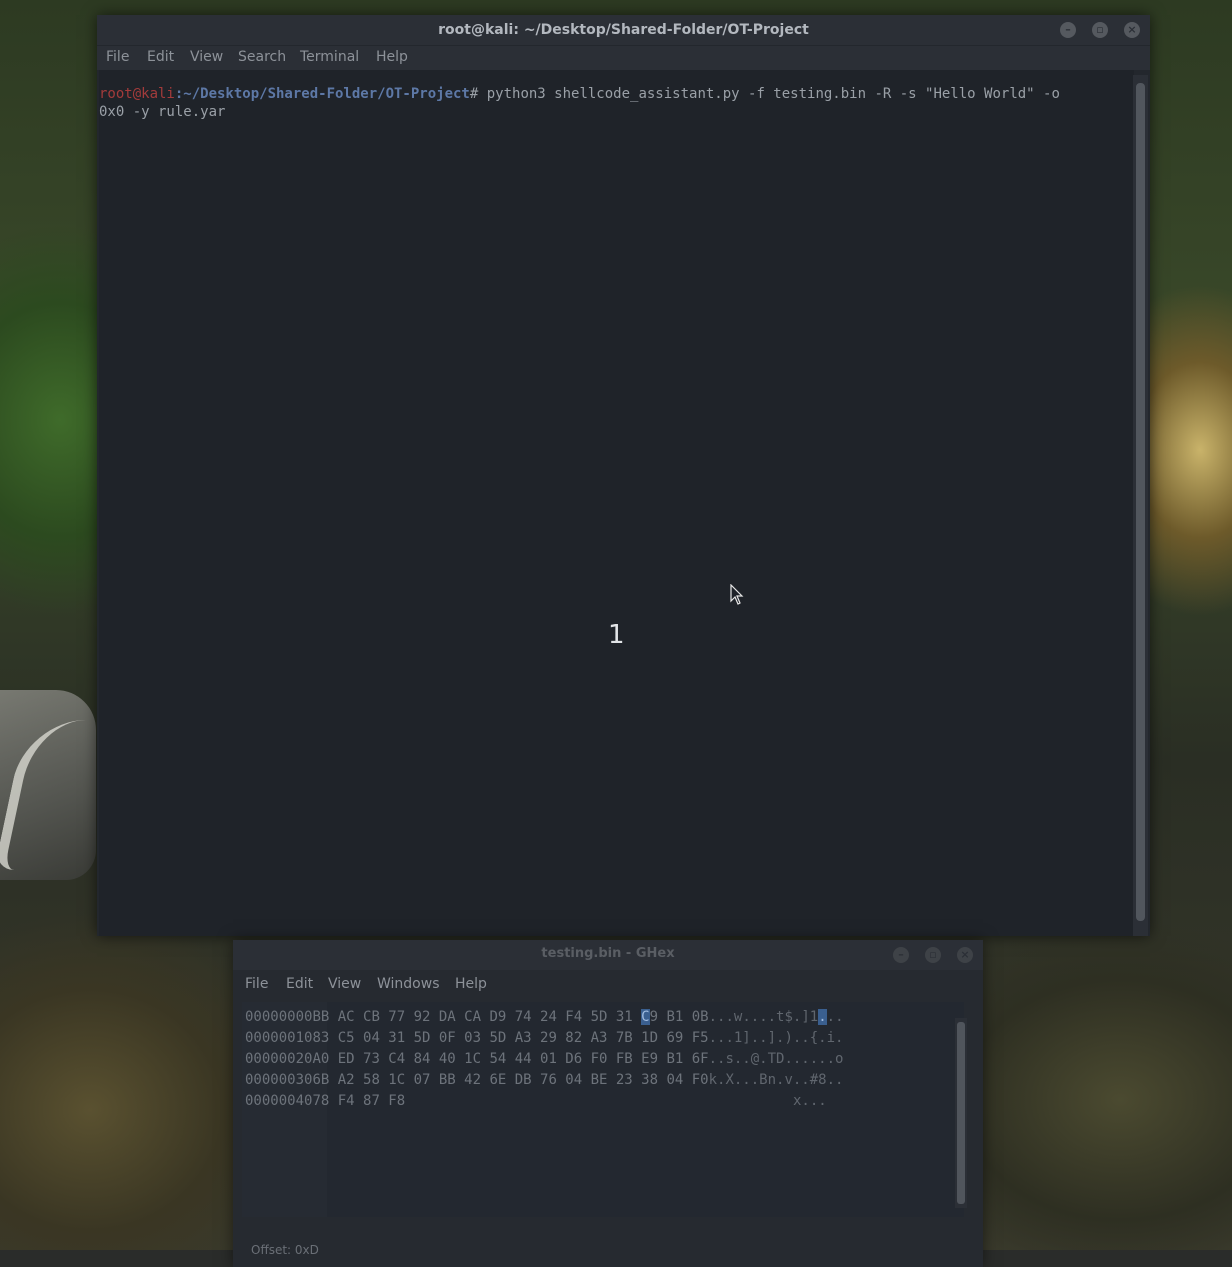 The image size is (1232, 1267). Describe the element at coordinates (279, 1038) in the screenshot. I see `row-offset: 00000010` at that location.